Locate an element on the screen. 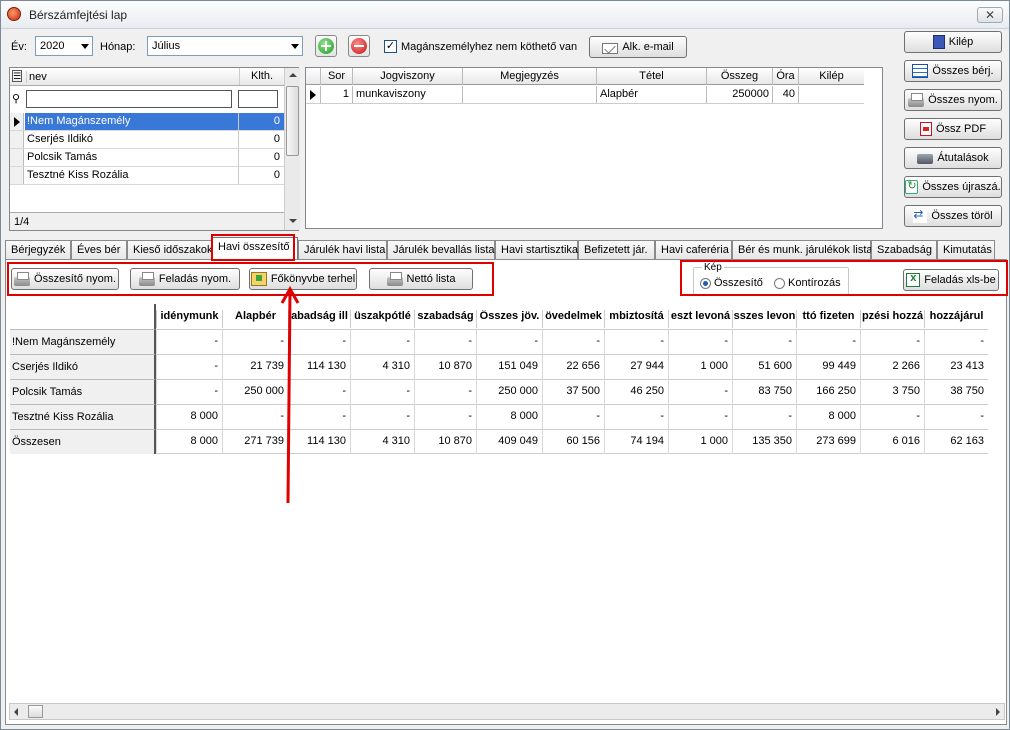 Image resolution: width=1010 pixels, height=730 pixels. summary-column-header: övedelmek is located at coordinates (573, 319).